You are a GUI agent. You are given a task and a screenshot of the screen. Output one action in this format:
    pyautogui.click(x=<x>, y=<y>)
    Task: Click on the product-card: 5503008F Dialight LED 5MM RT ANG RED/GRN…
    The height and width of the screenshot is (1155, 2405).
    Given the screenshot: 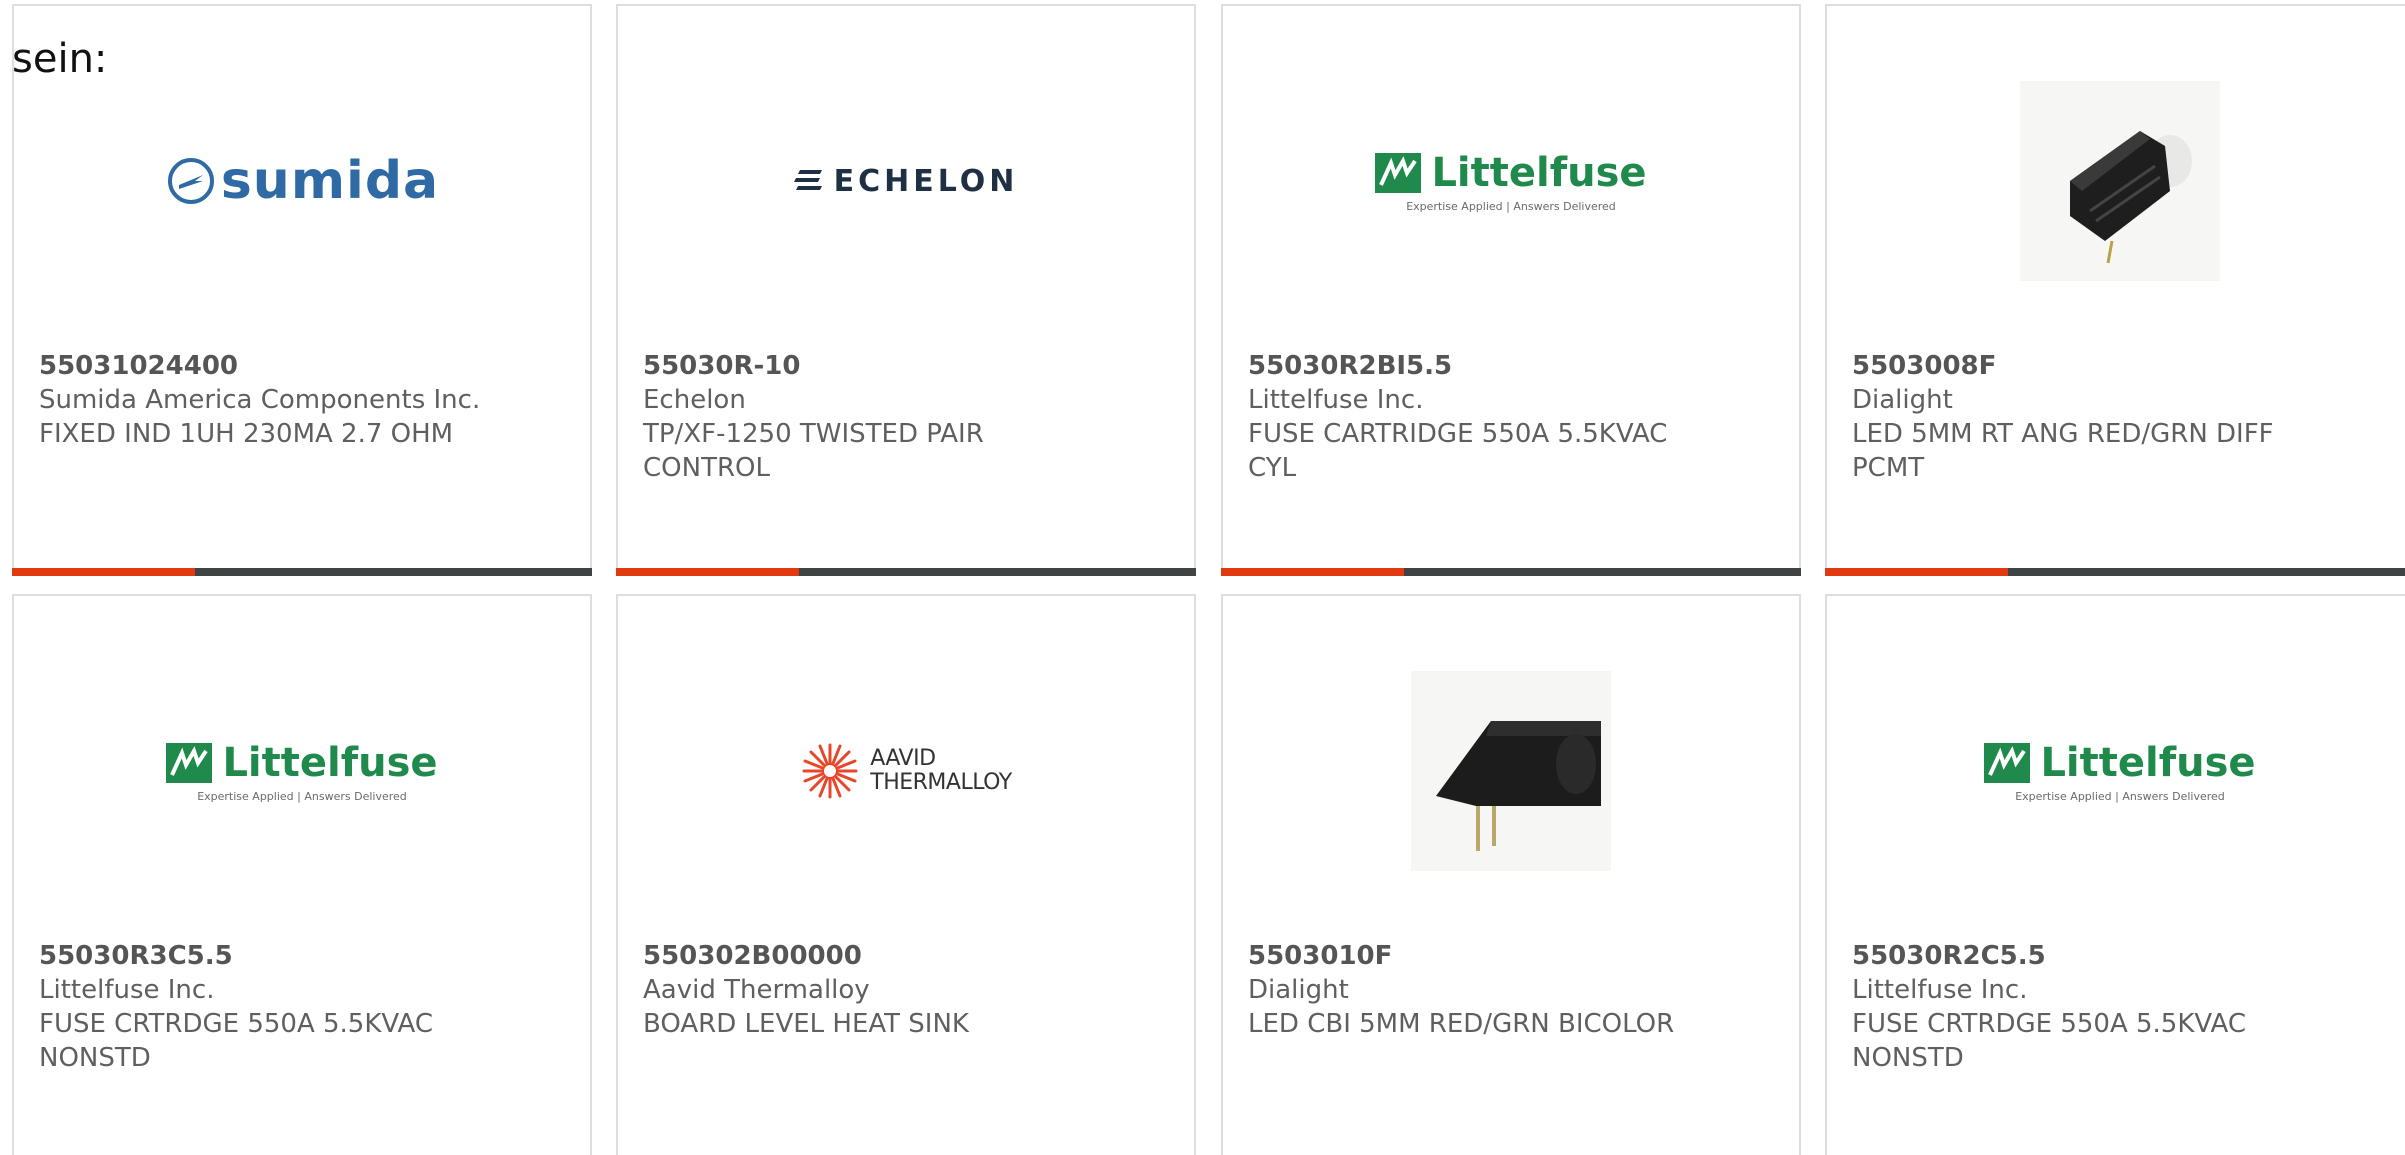 What is the action you would take?
    pyautogui.click(x=2115, y=290)
    